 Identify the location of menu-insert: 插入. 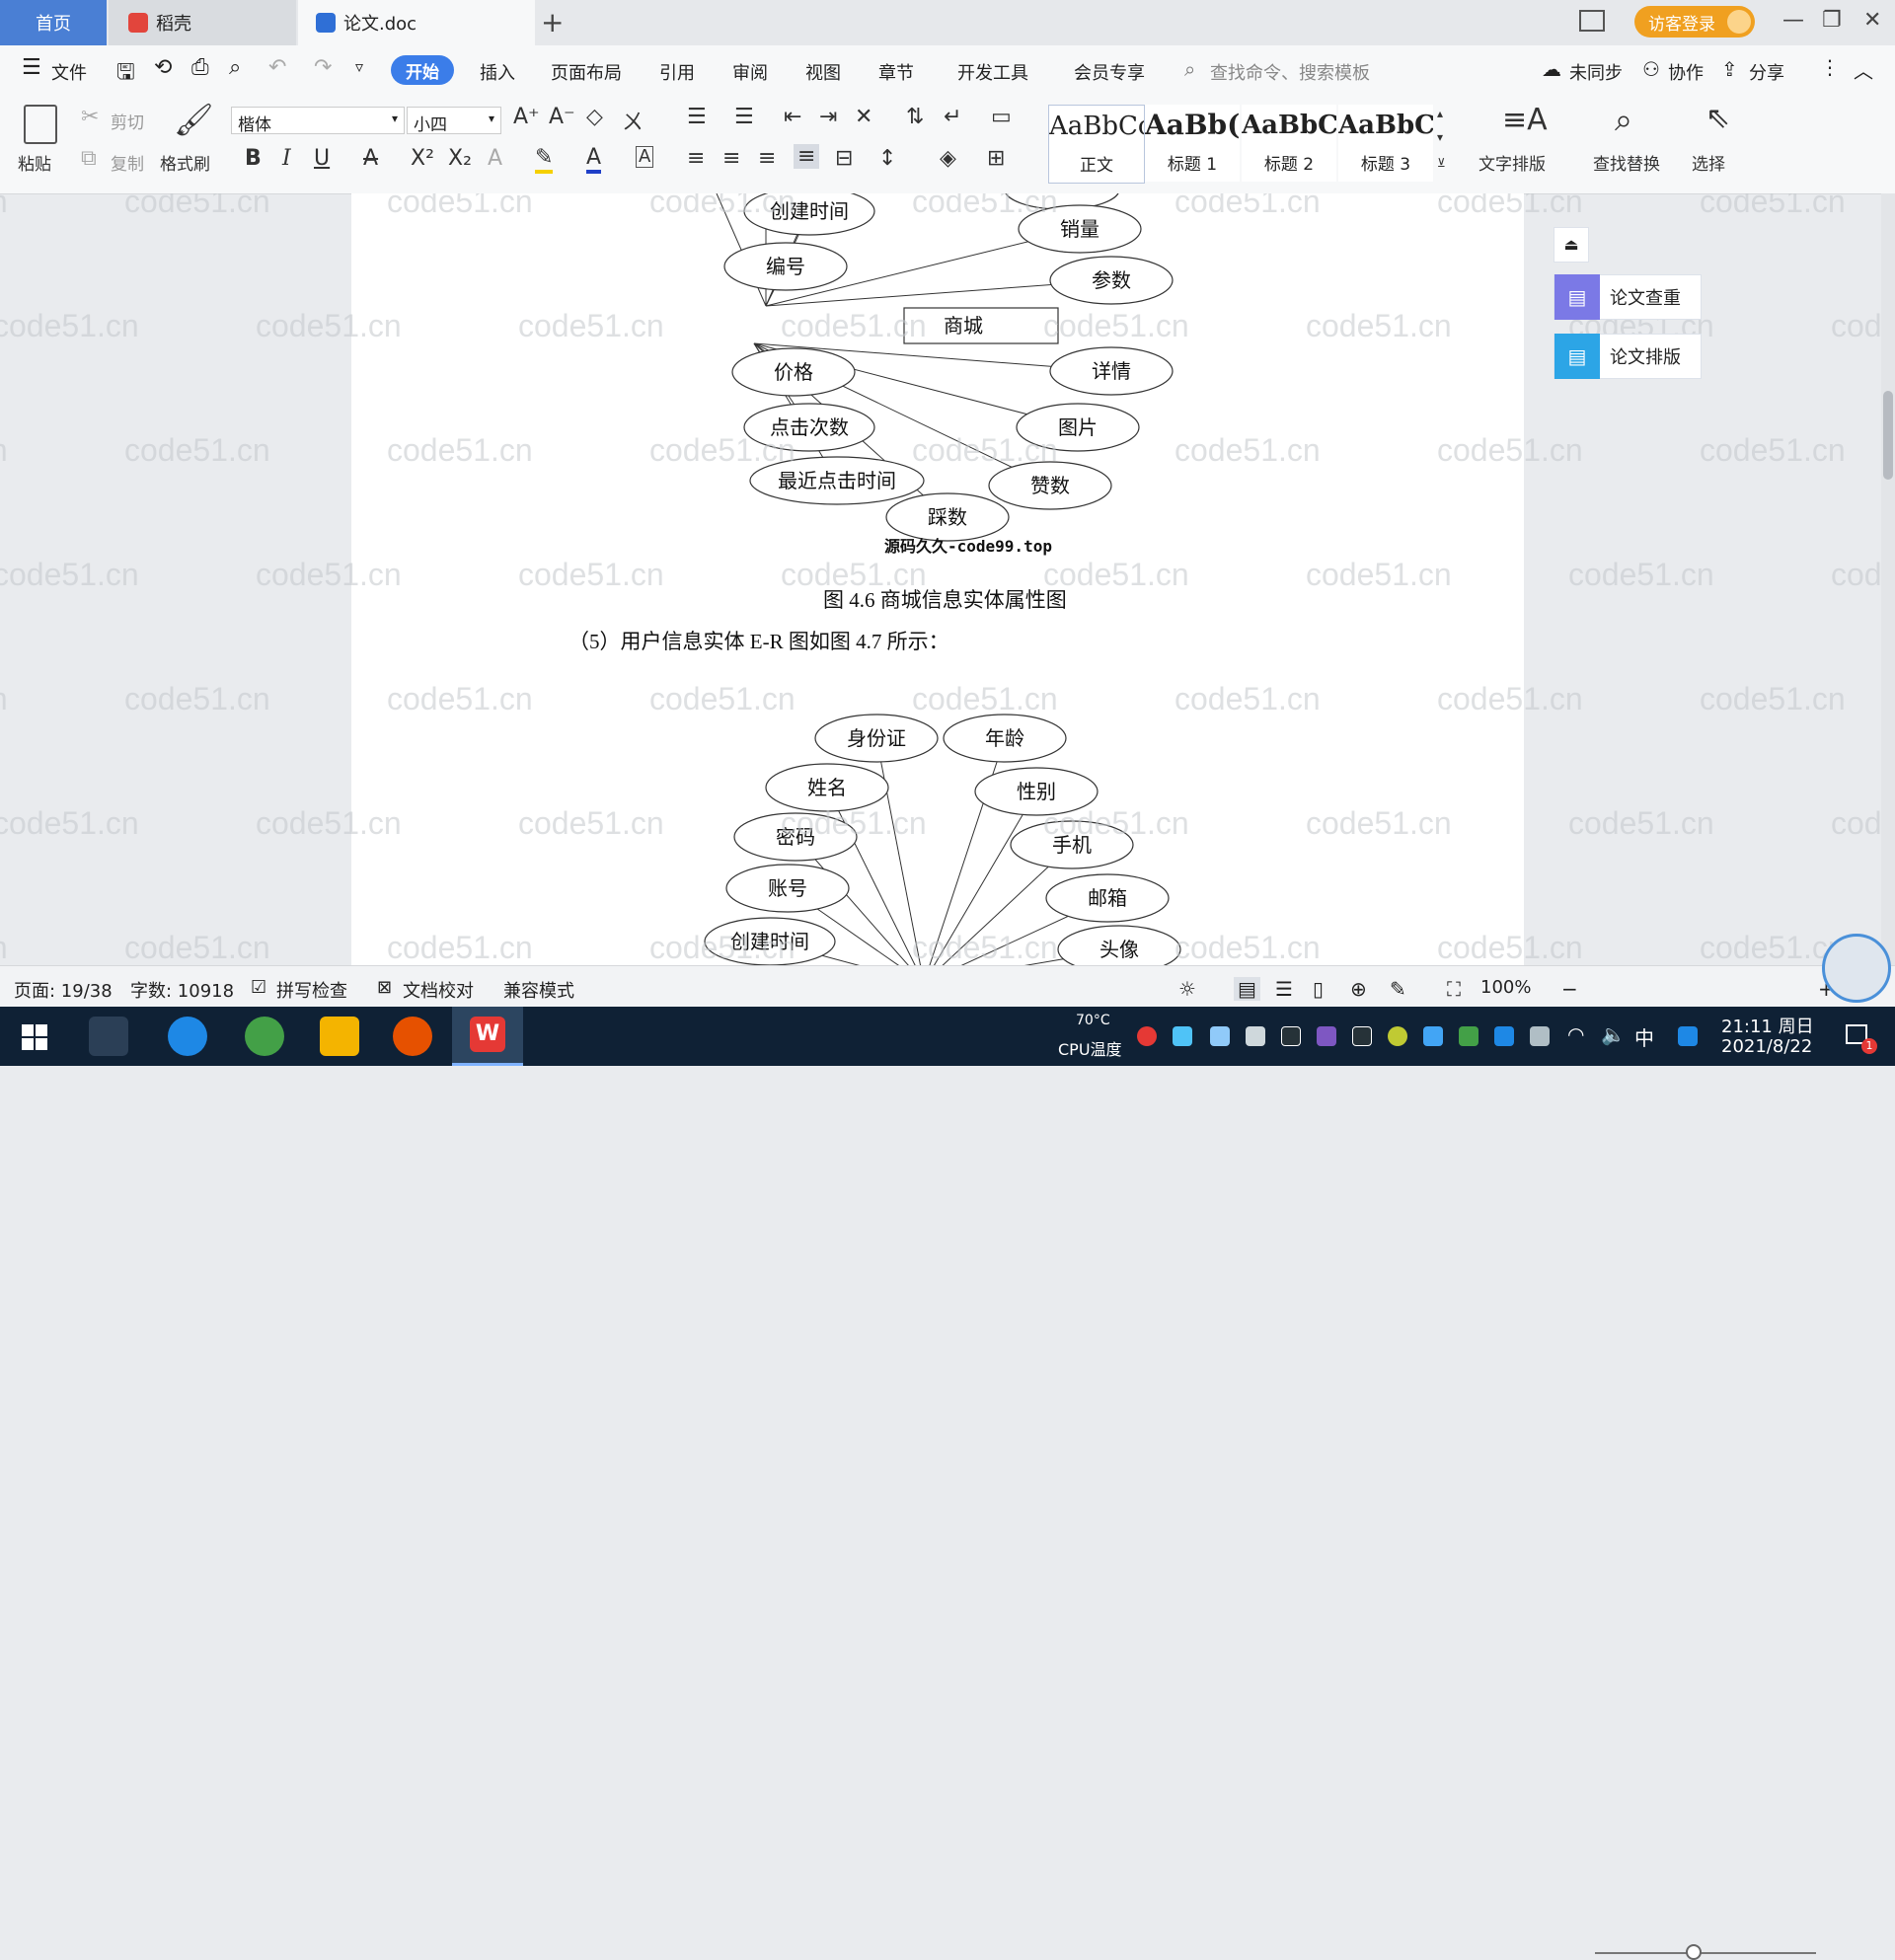
(497, 72).